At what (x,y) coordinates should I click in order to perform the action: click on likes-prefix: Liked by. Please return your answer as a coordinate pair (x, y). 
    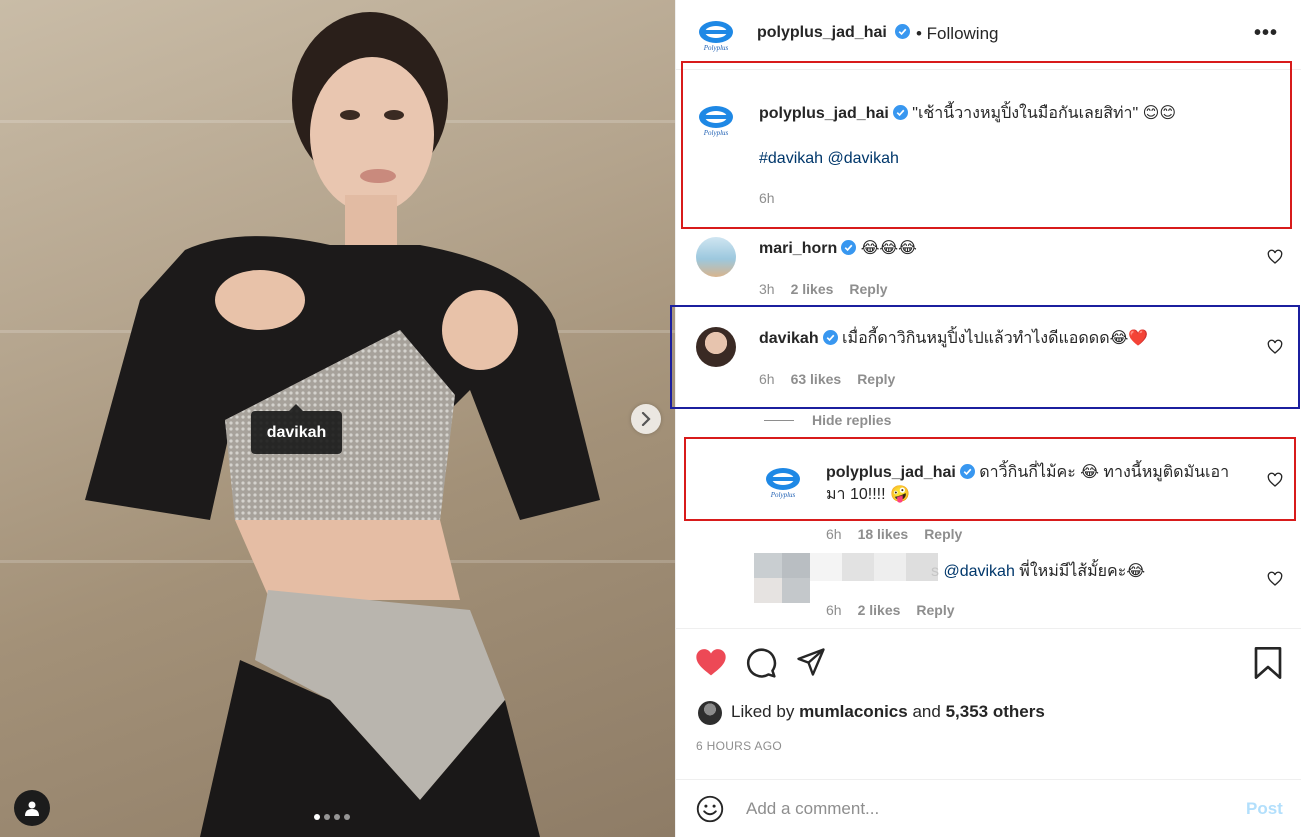
    Looking at the image, I should click on (763, 711).